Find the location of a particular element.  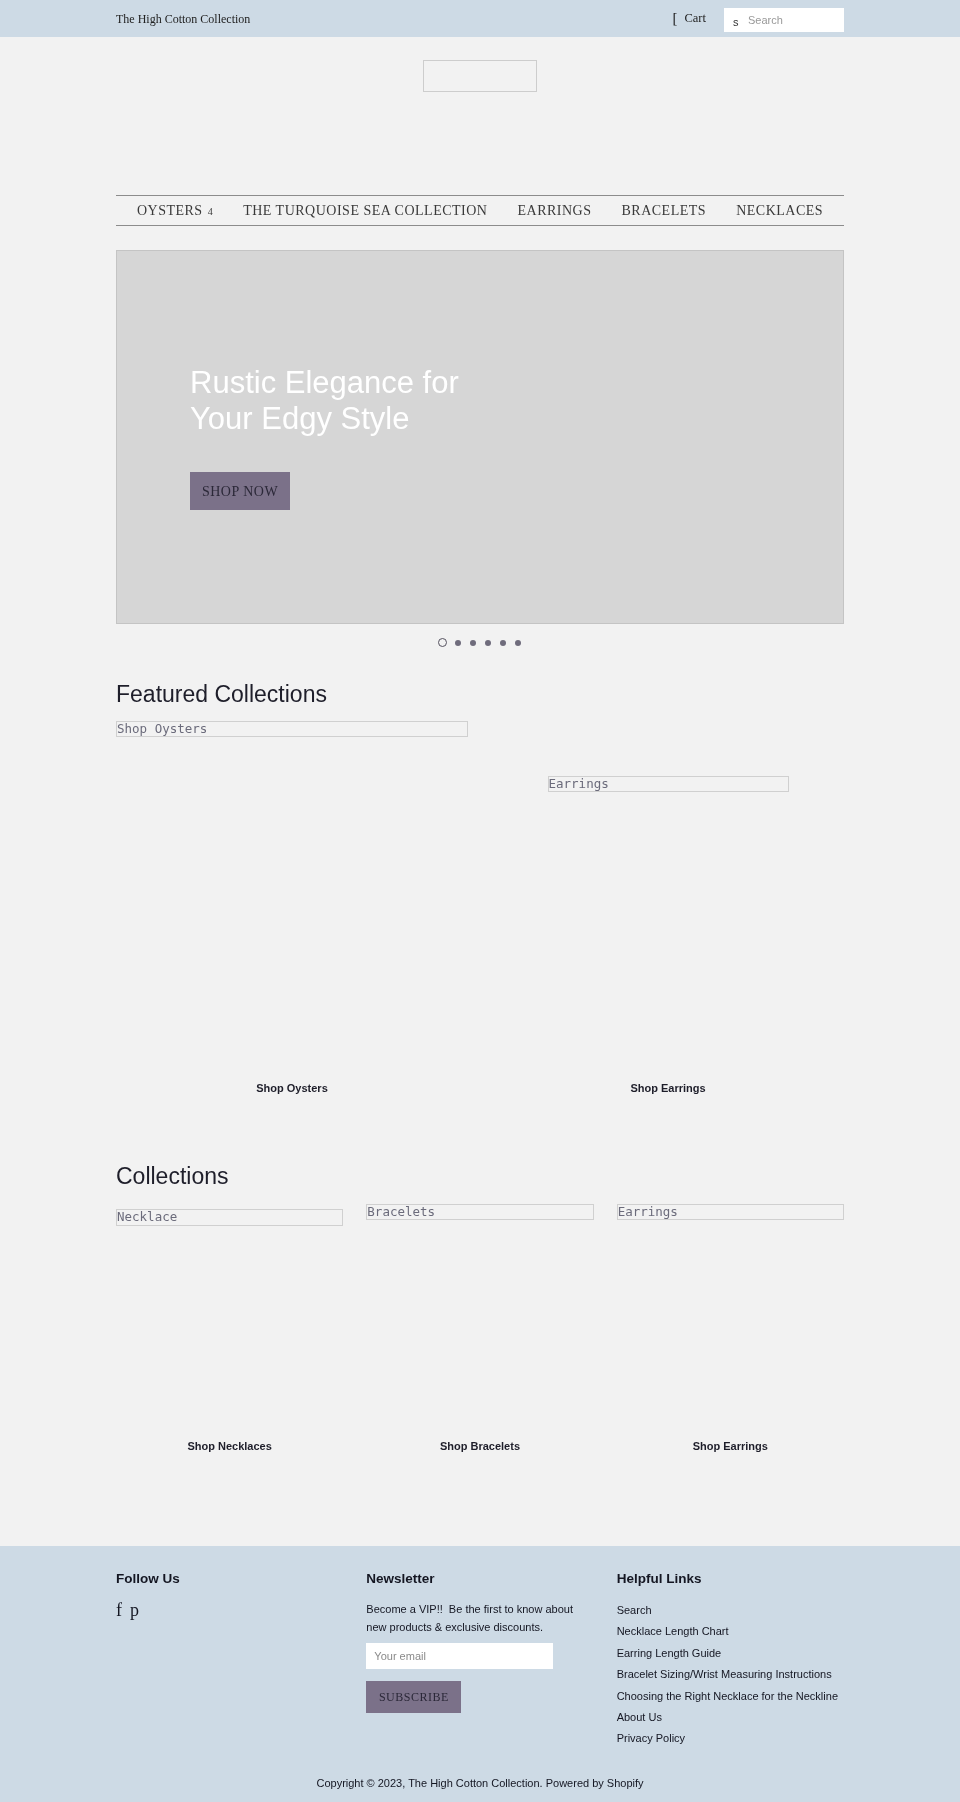

social-link: f is located at coordinates (119, 1610).